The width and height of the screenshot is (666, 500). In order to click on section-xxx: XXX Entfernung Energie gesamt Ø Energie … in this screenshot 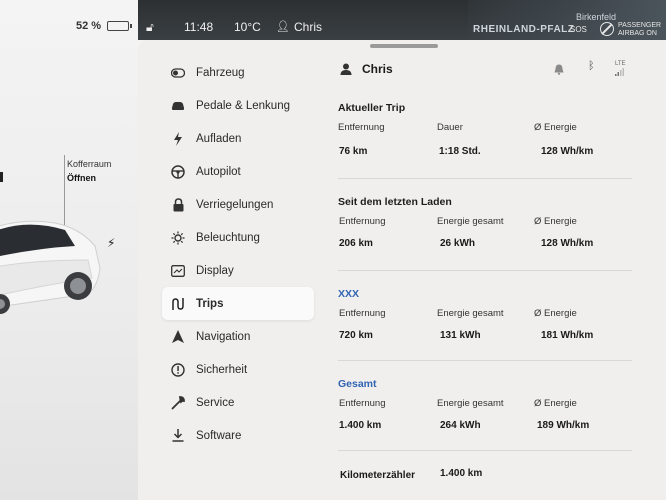, I will do `click(488, 324)`.